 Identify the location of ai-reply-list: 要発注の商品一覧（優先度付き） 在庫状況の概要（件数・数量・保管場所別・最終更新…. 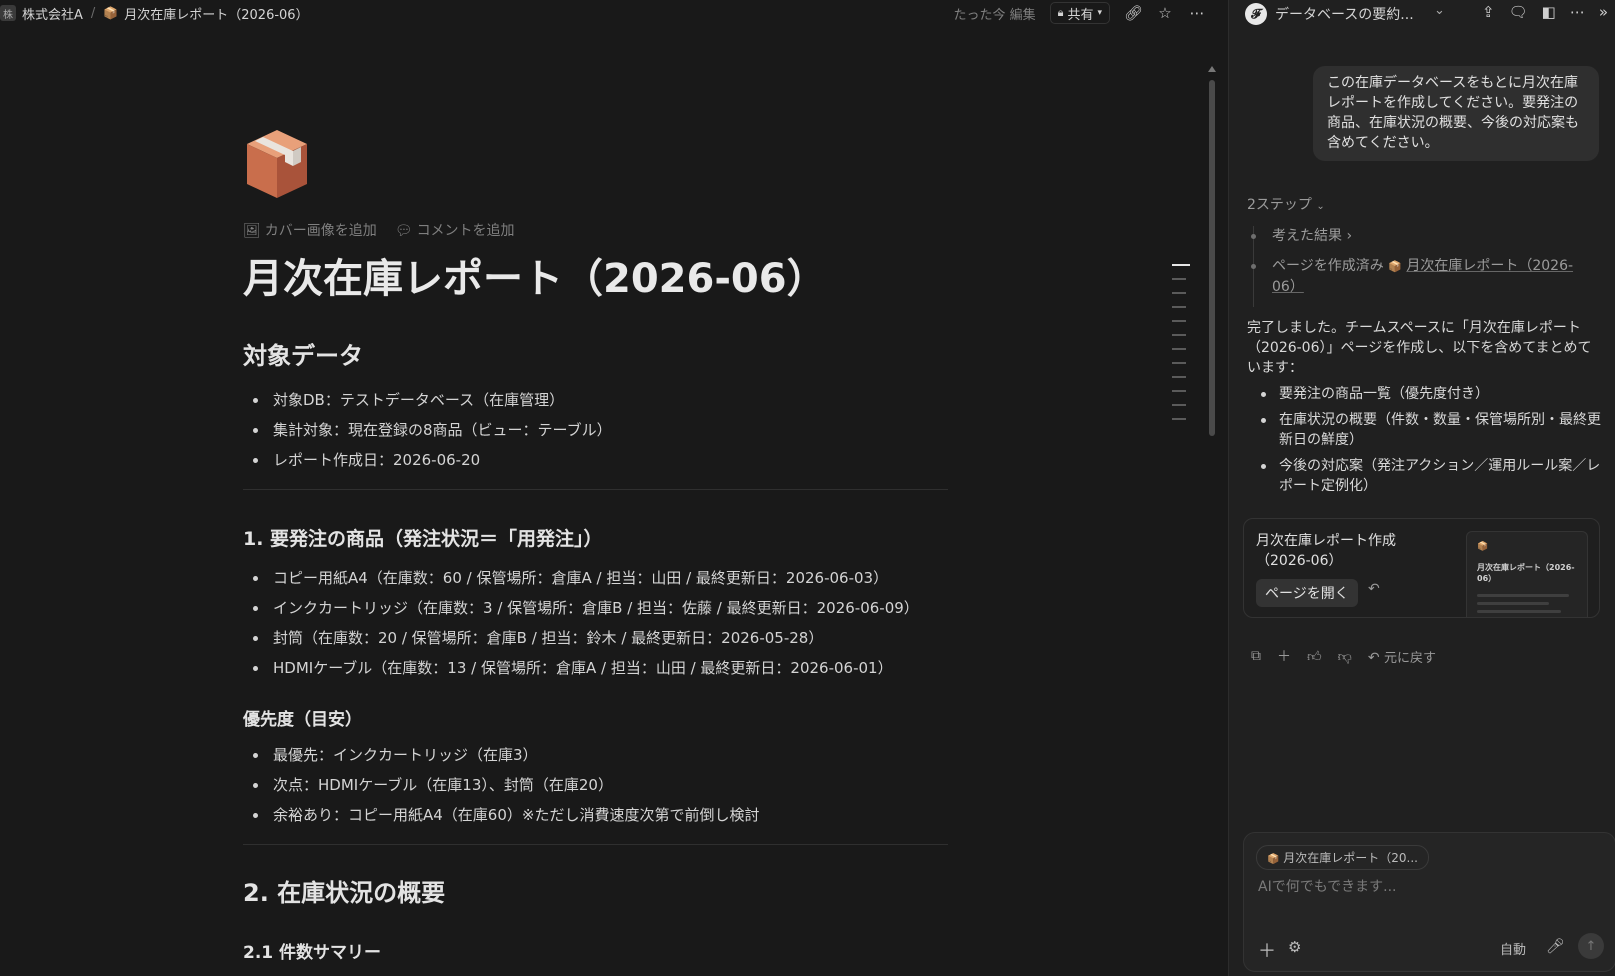
(1424, 440).